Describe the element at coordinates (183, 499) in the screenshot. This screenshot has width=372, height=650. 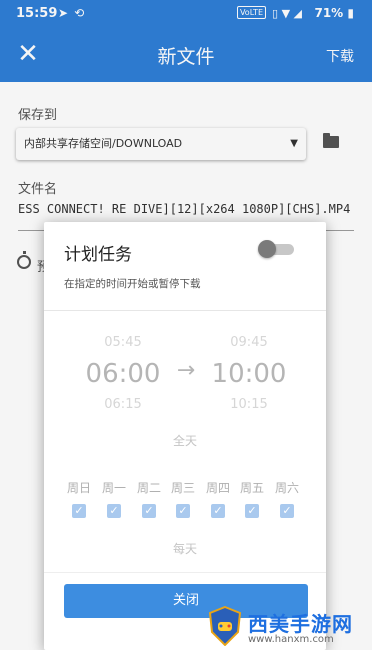
I see `day-wednesday: 周三 ✓` at that location.